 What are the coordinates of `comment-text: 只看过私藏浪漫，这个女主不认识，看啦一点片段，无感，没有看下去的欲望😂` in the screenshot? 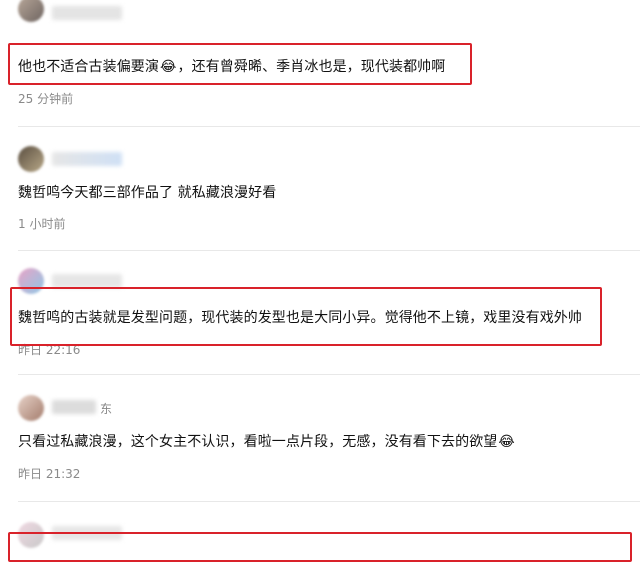 It's located at (267, 441).